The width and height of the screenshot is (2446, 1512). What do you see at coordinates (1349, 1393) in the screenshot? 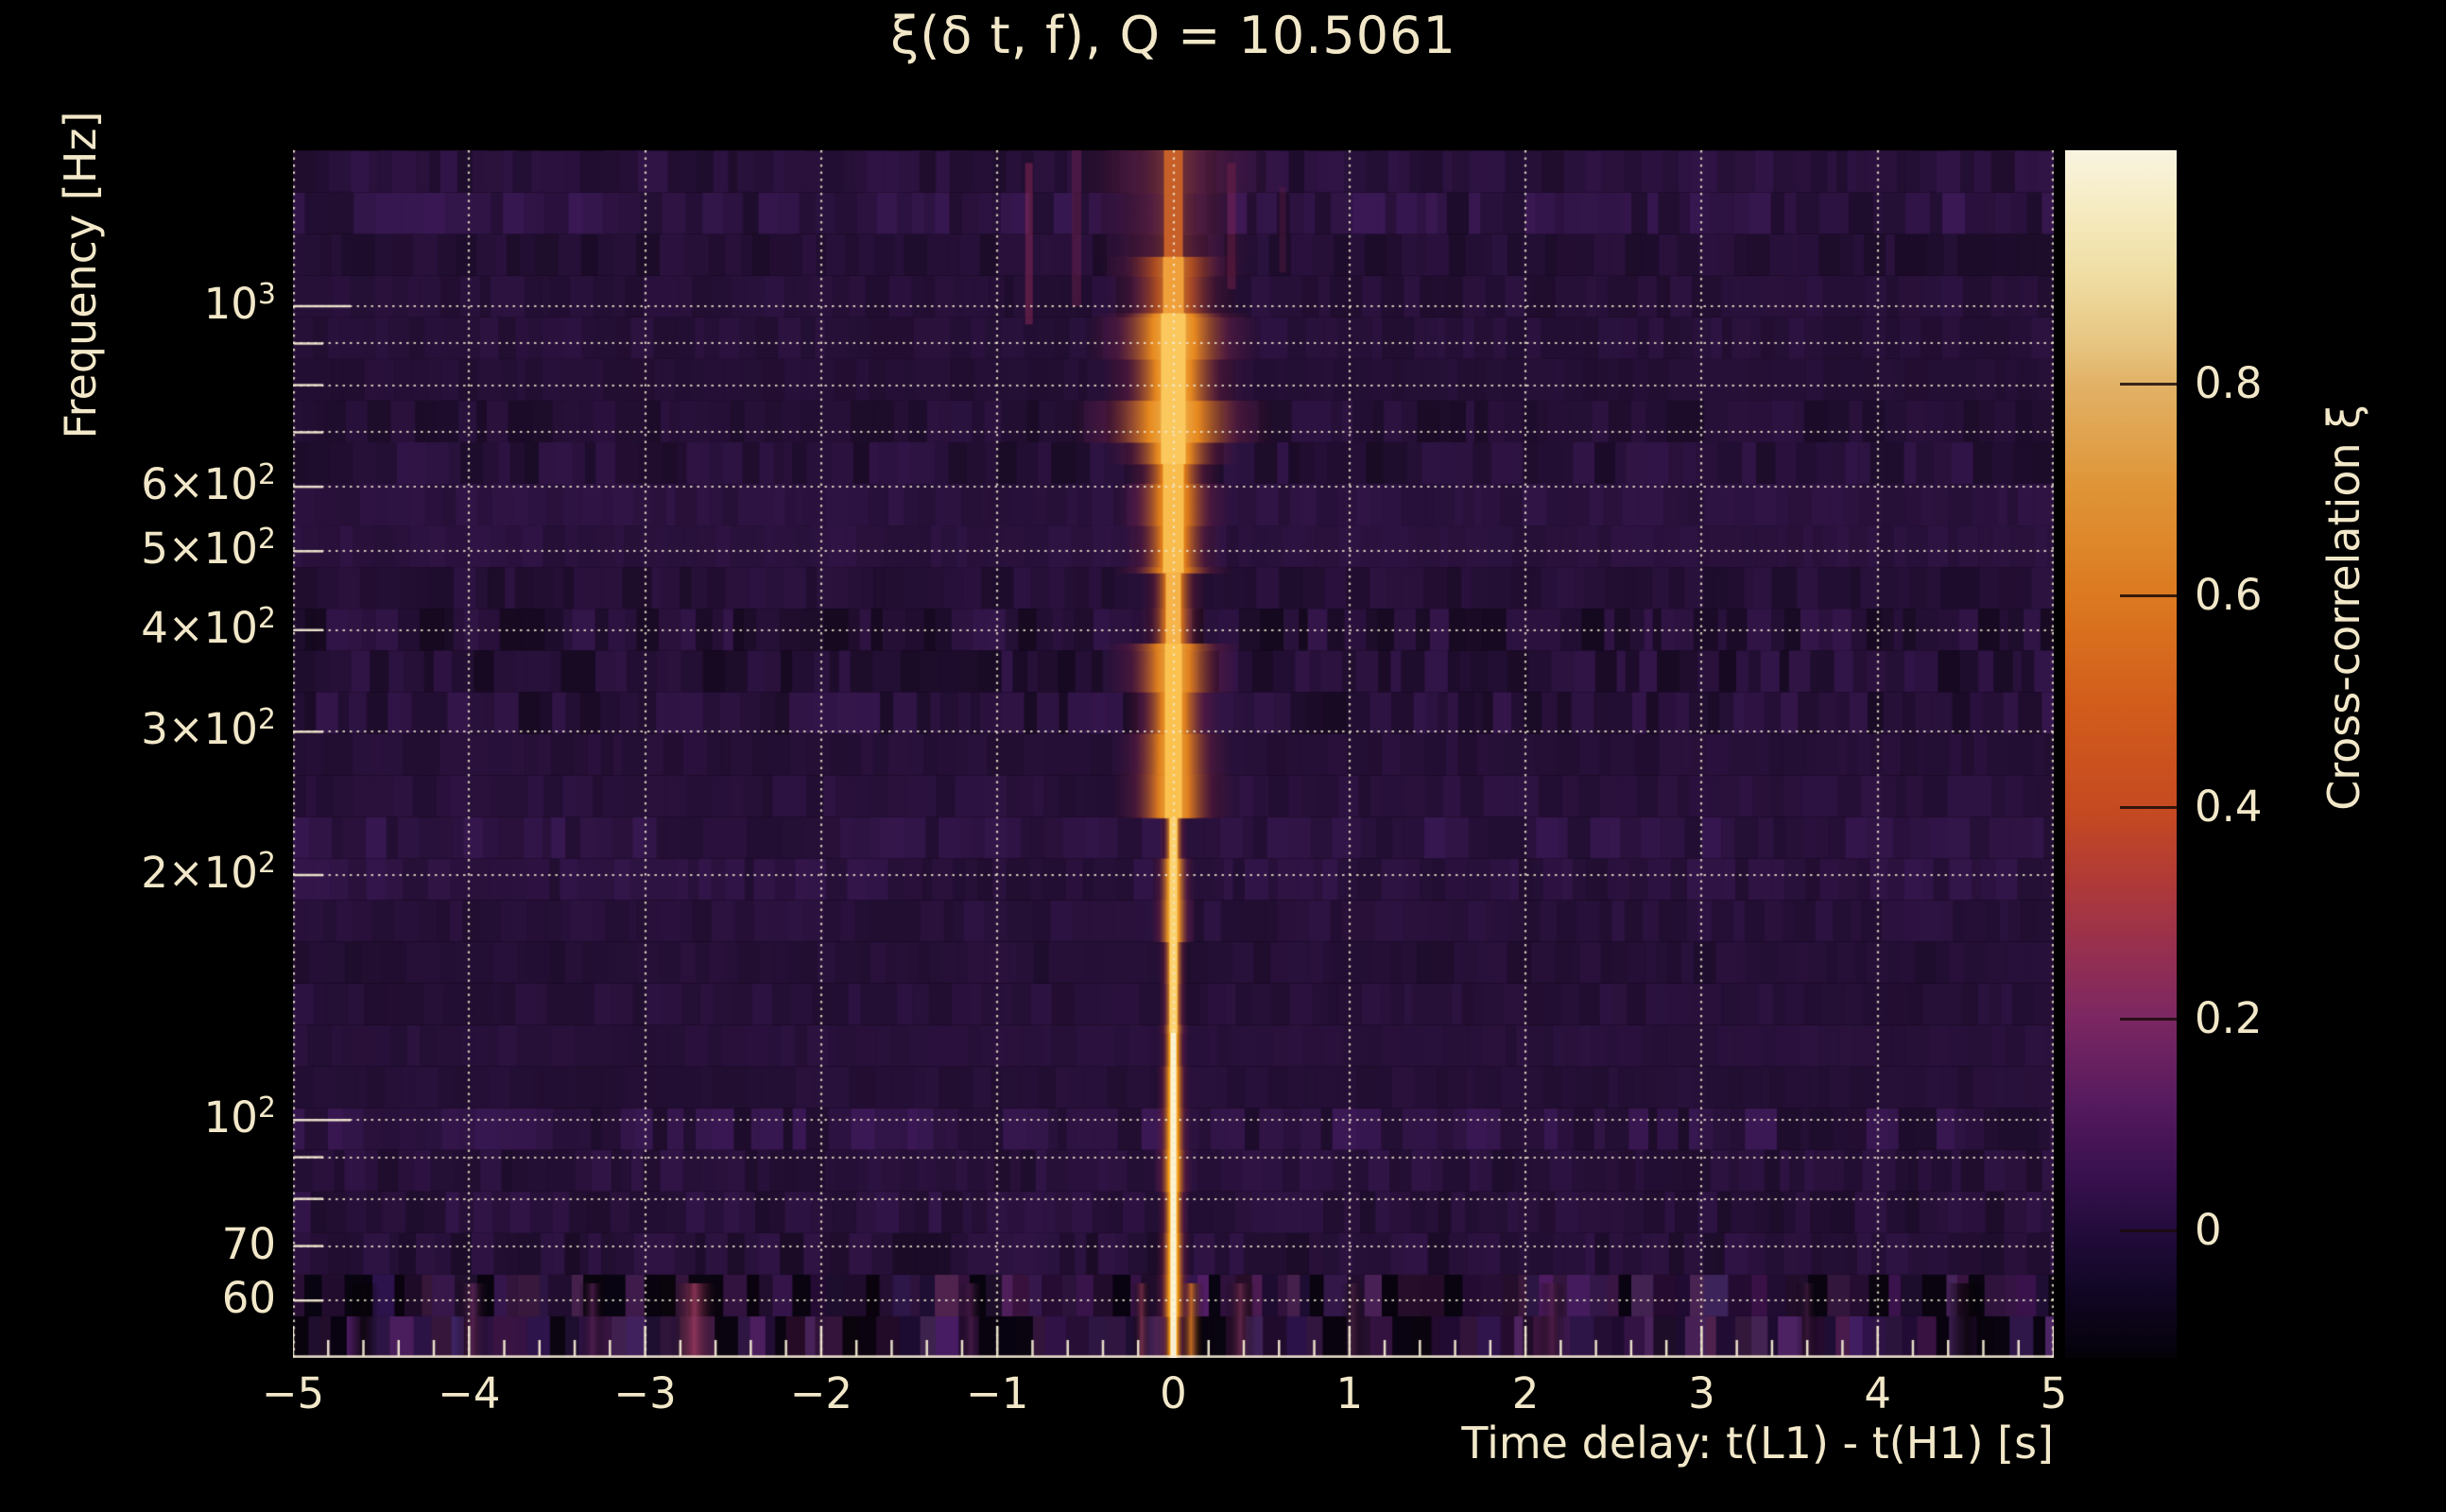
I see `x-tick-label: 1` at bounding box center [1349, 1393].